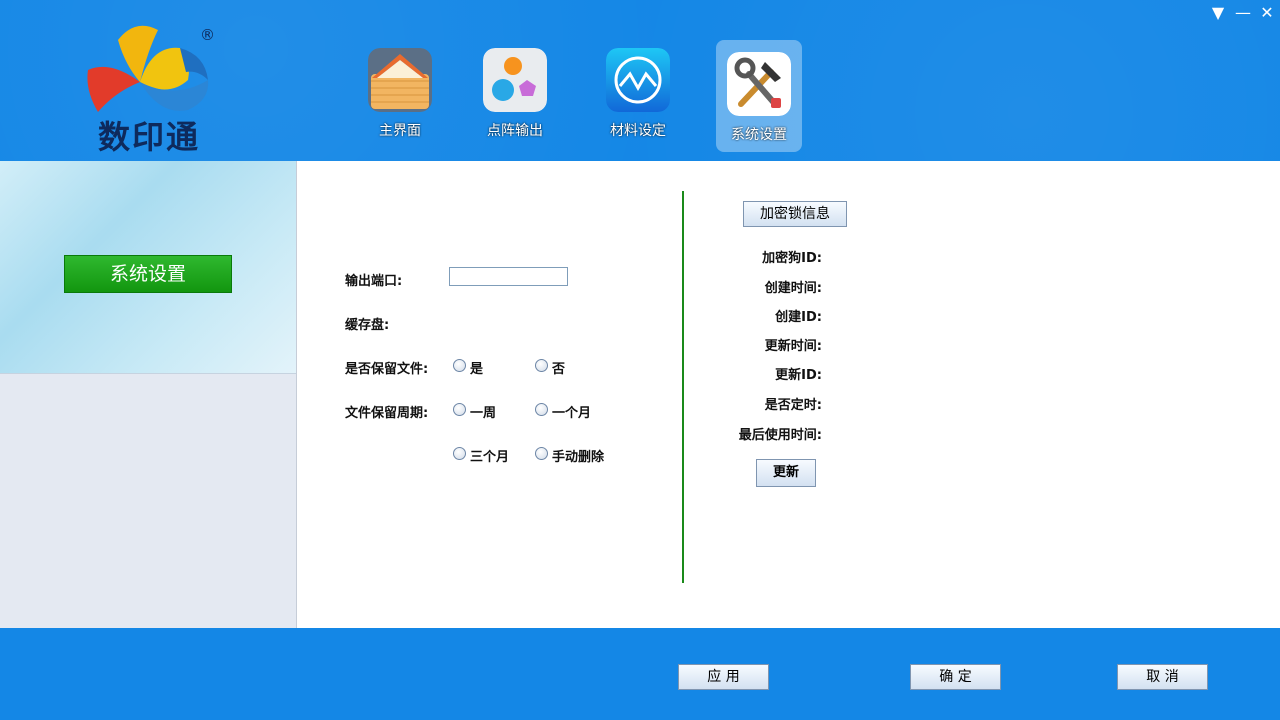  What do you see at coordinates (387, 413) in the screenshot?
I see `retention-label: 文件保留周期:` at bounding box center [387, 413].